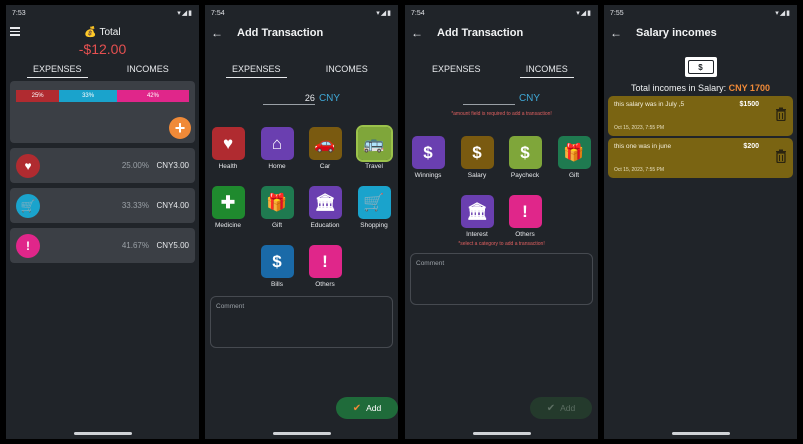 The width and height of the screenshot is (803, 444). I want to click on status-time: 7:55, so click(617, 13).